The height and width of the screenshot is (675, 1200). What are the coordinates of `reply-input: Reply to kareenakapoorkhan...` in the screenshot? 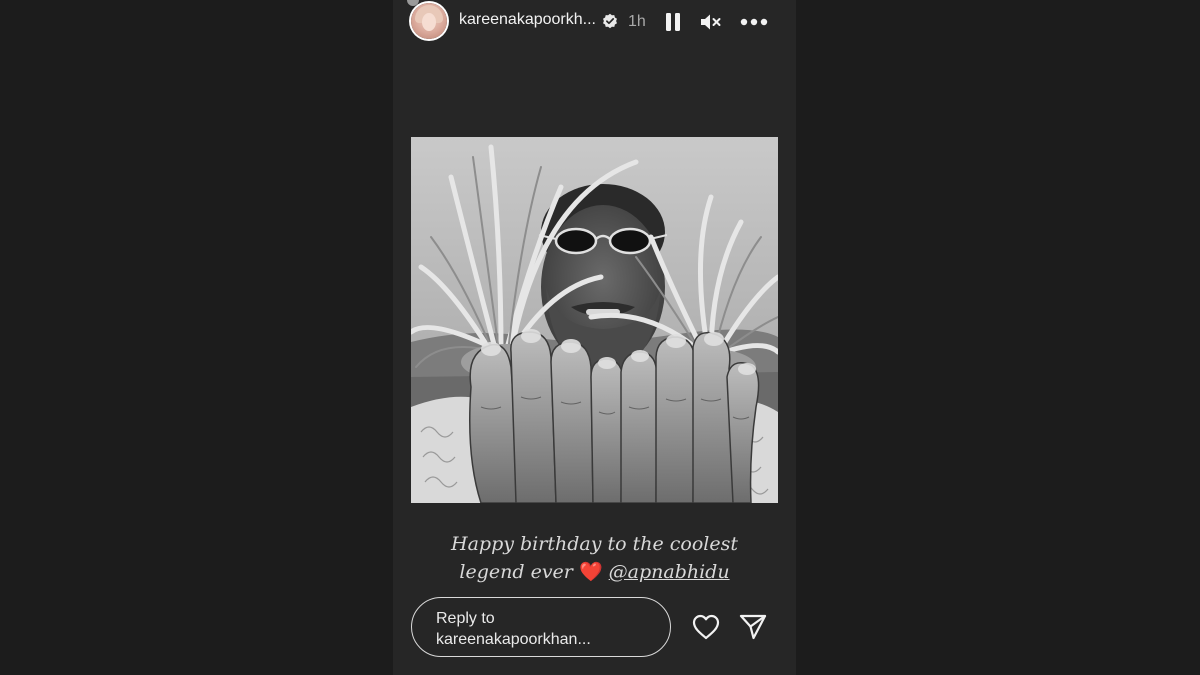 It's located at (541, 627).